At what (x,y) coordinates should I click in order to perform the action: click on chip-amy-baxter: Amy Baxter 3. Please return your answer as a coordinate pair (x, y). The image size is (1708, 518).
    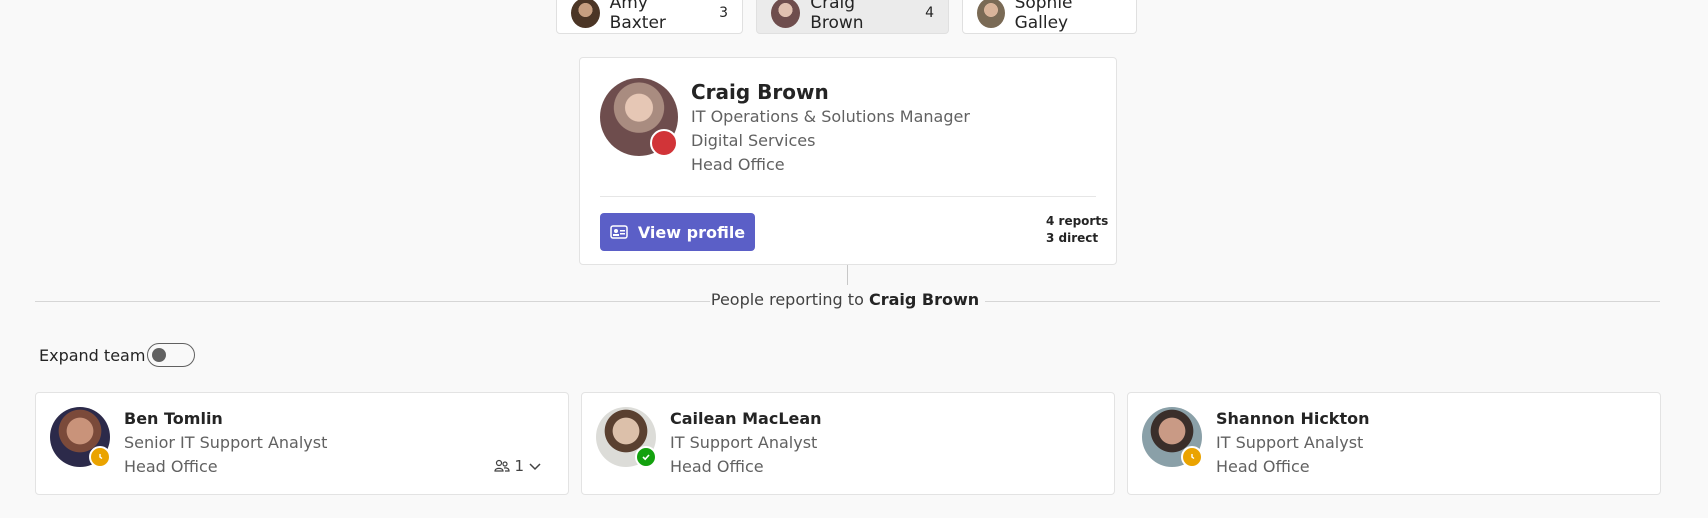
    Looking at the image, I should click on (649, 17).